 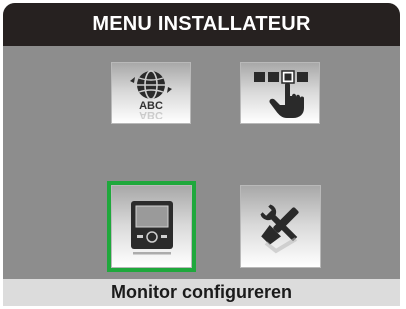 I want to click on globe-abc-icon: ABC ABC, so click(x=151, y=93).